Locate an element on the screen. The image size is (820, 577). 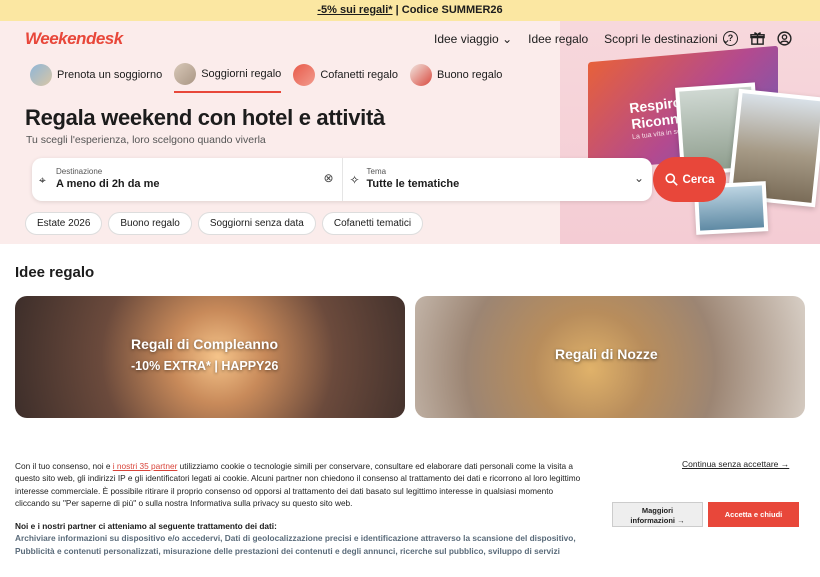
section-title: Idee regalo is located at coordinates (55, 272).